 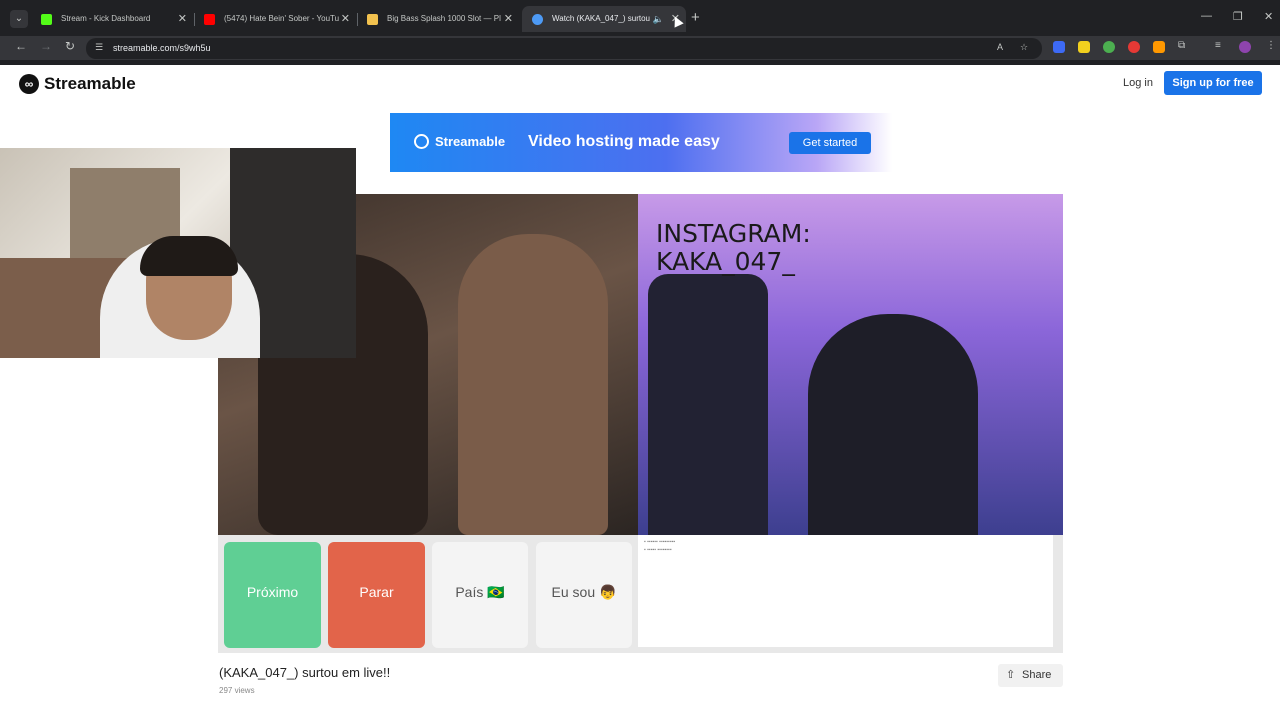 What do you see at coordinates (1037, 675) in the screenshot?
I see `share-label: Share` at bounding box center [1037, 675].